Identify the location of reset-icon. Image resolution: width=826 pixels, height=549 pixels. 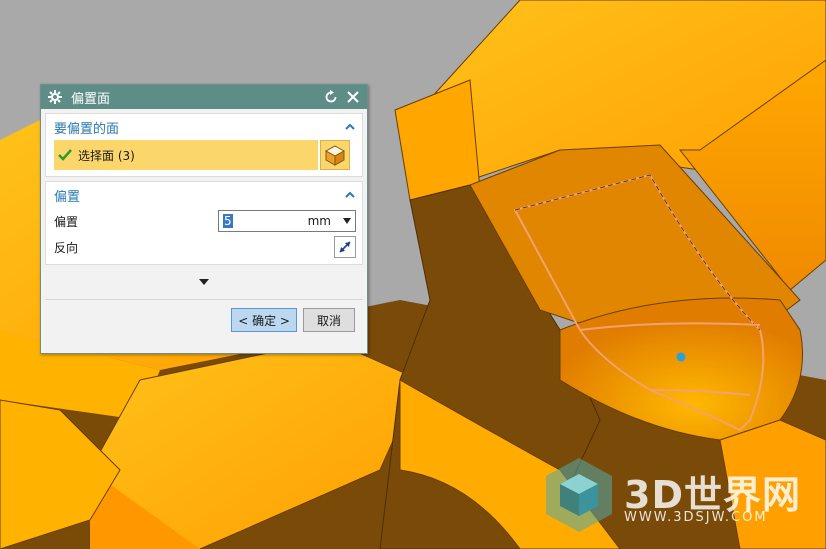
(331, 97).